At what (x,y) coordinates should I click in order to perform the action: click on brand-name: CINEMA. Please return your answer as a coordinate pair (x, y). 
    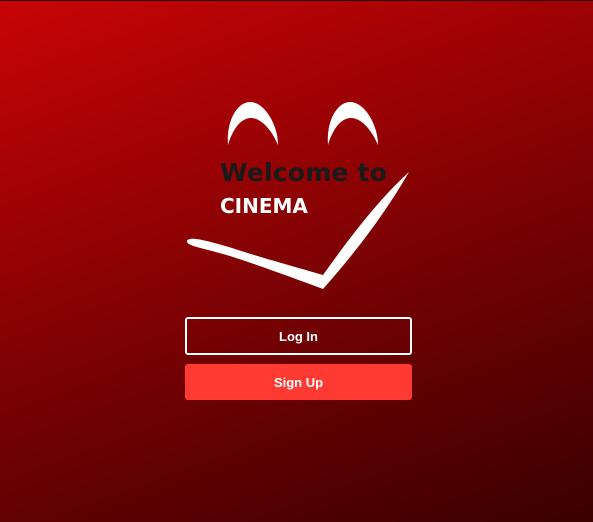
    Looking at the image, I should click on (264, 206).